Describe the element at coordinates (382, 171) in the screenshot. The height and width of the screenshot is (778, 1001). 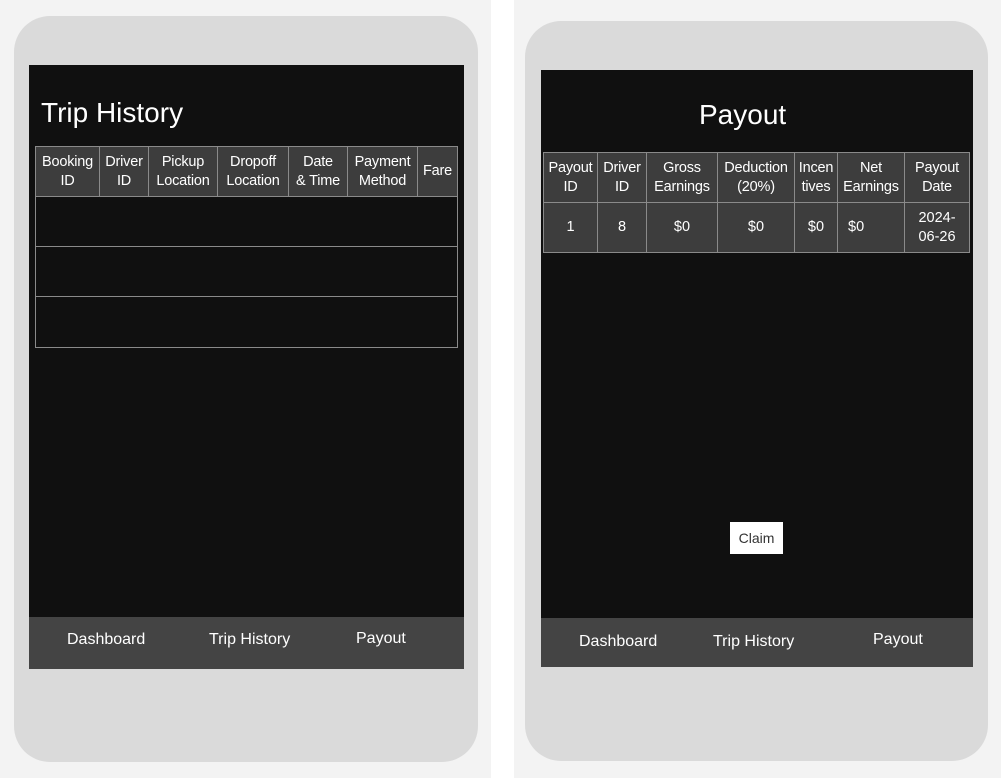
I see `column-header-payment-method: Payment Method` at that location.